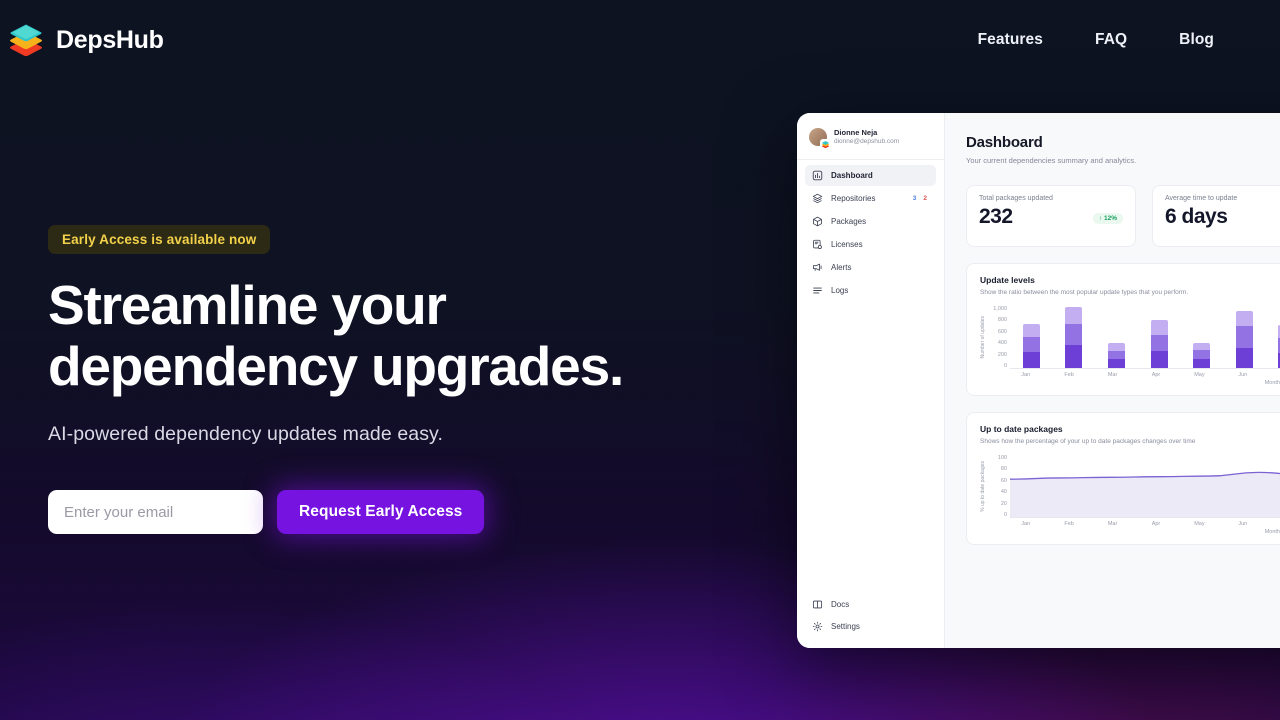 The image size is (1280, 720). What do you see at coordinates (847, 244) in the screenshot?
I see `sidebar-item-label: Licenses` at bounding box center [847, 244].